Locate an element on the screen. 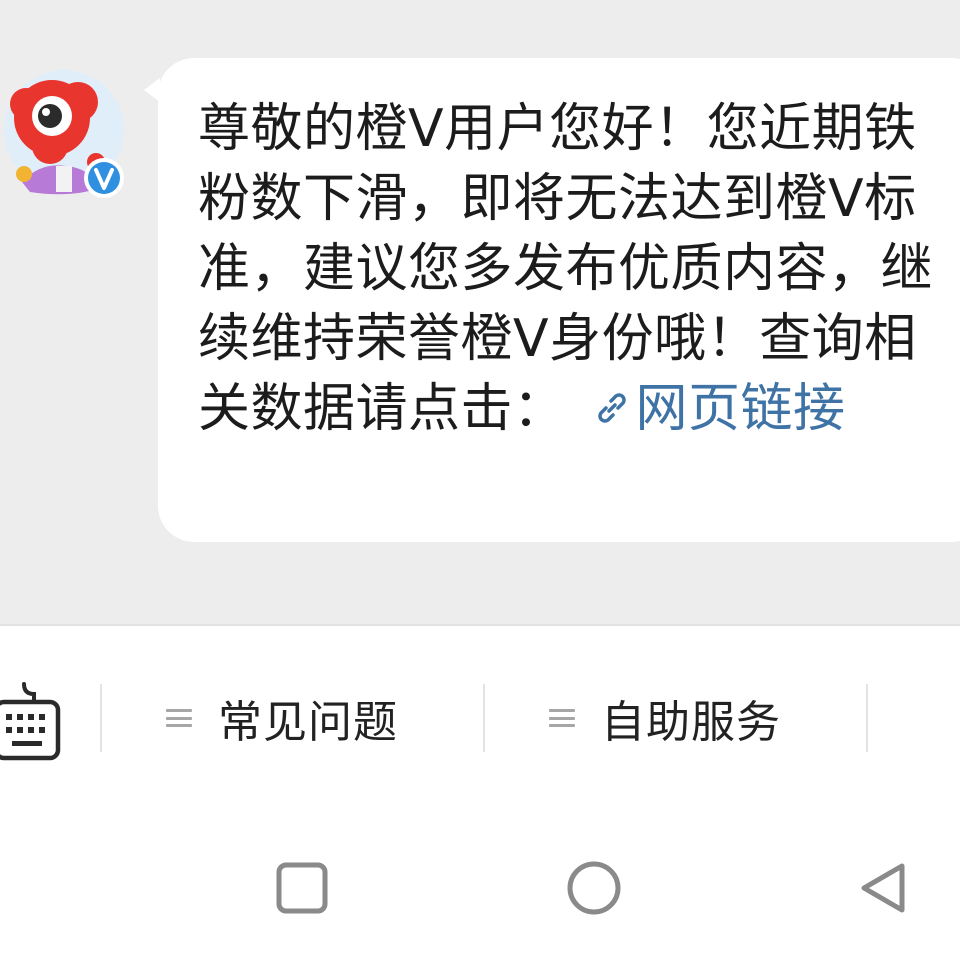 The width and height of the screenshot is (960, 960). faq-menu-button: 常见问题 is located at coordinates (282, 718).